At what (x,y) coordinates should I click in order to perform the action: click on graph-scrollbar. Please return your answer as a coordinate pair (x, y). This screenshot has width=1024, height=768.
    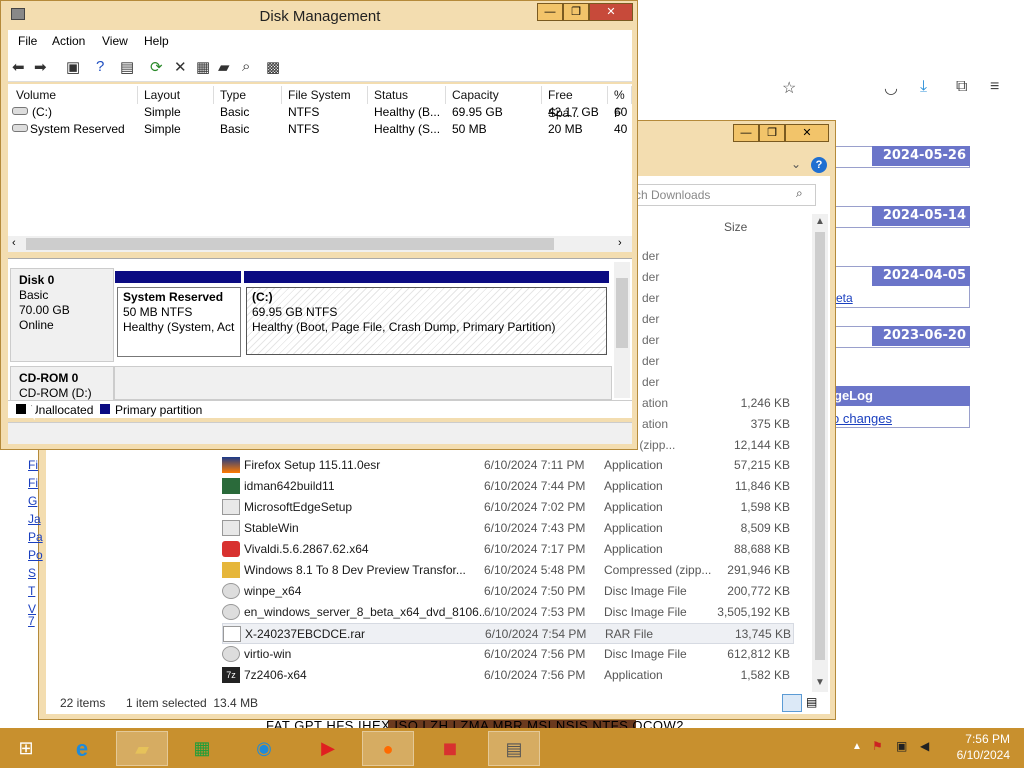
    Looking at the image, I should click on (622, 330).